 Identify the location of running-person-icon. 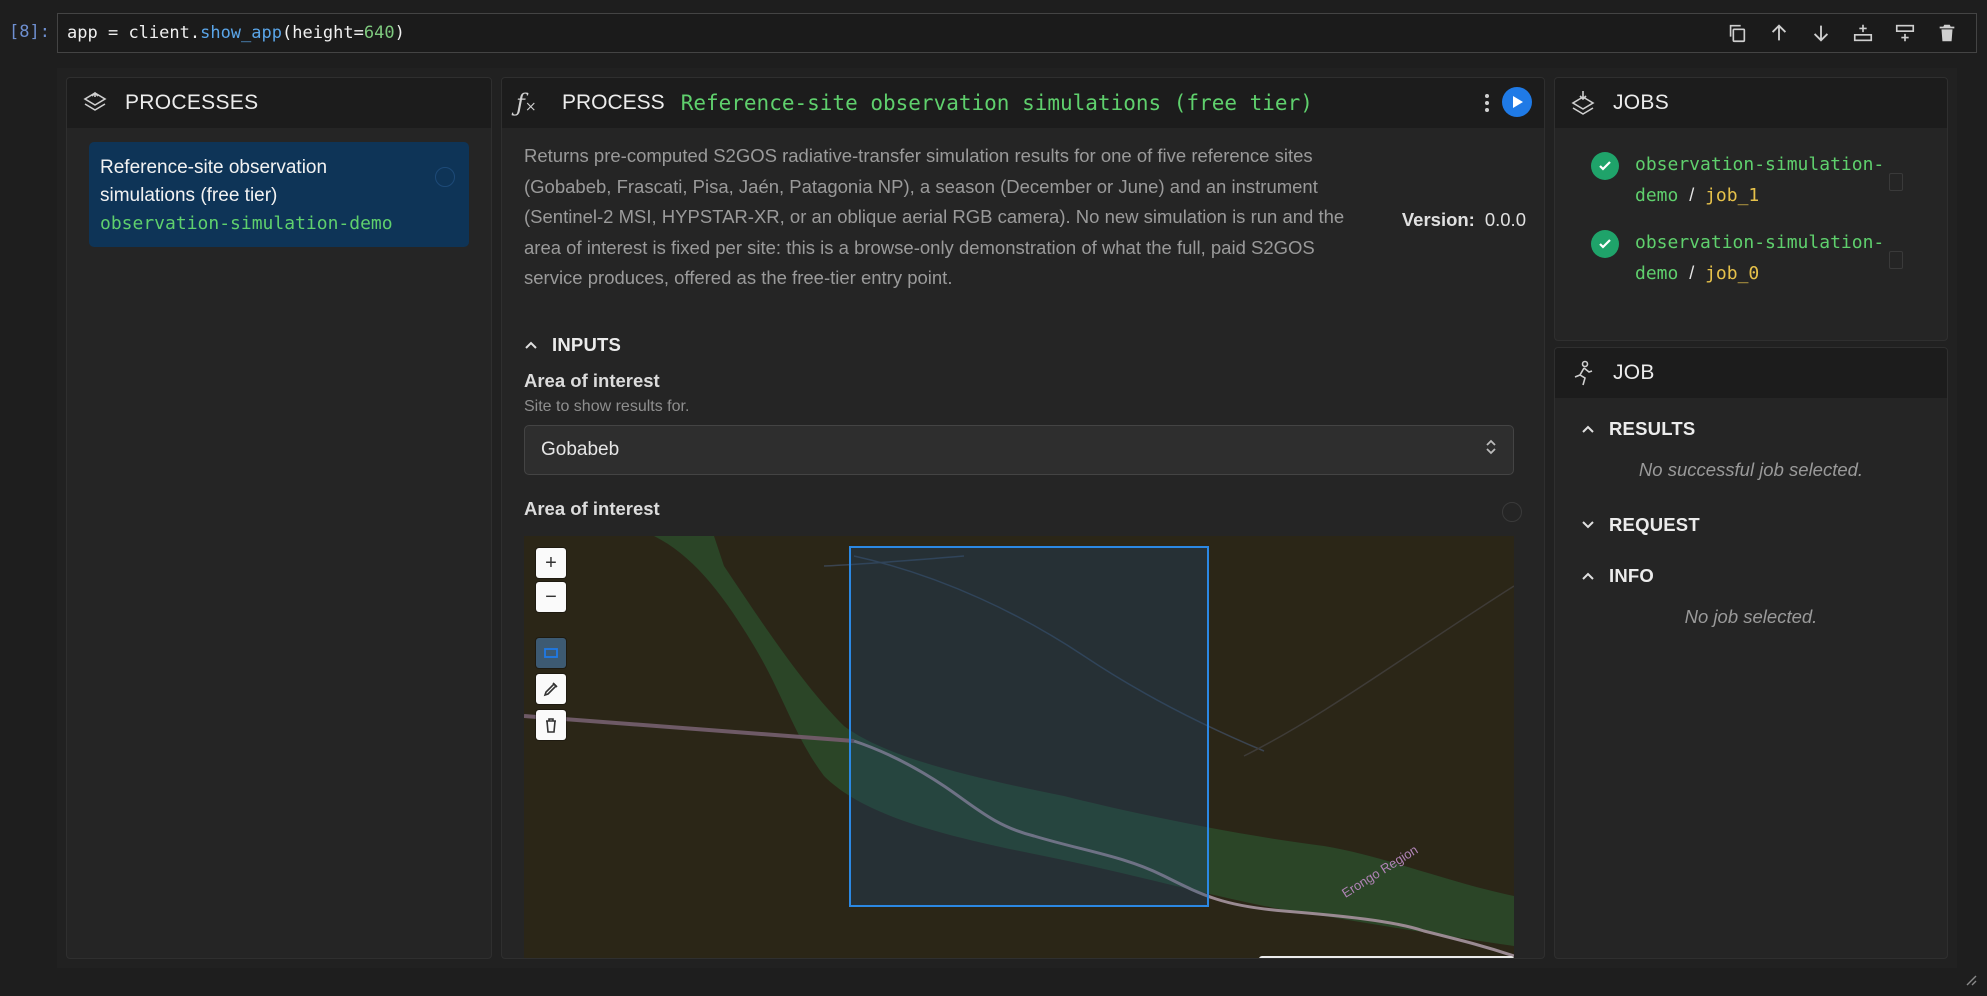
(1583, 373).